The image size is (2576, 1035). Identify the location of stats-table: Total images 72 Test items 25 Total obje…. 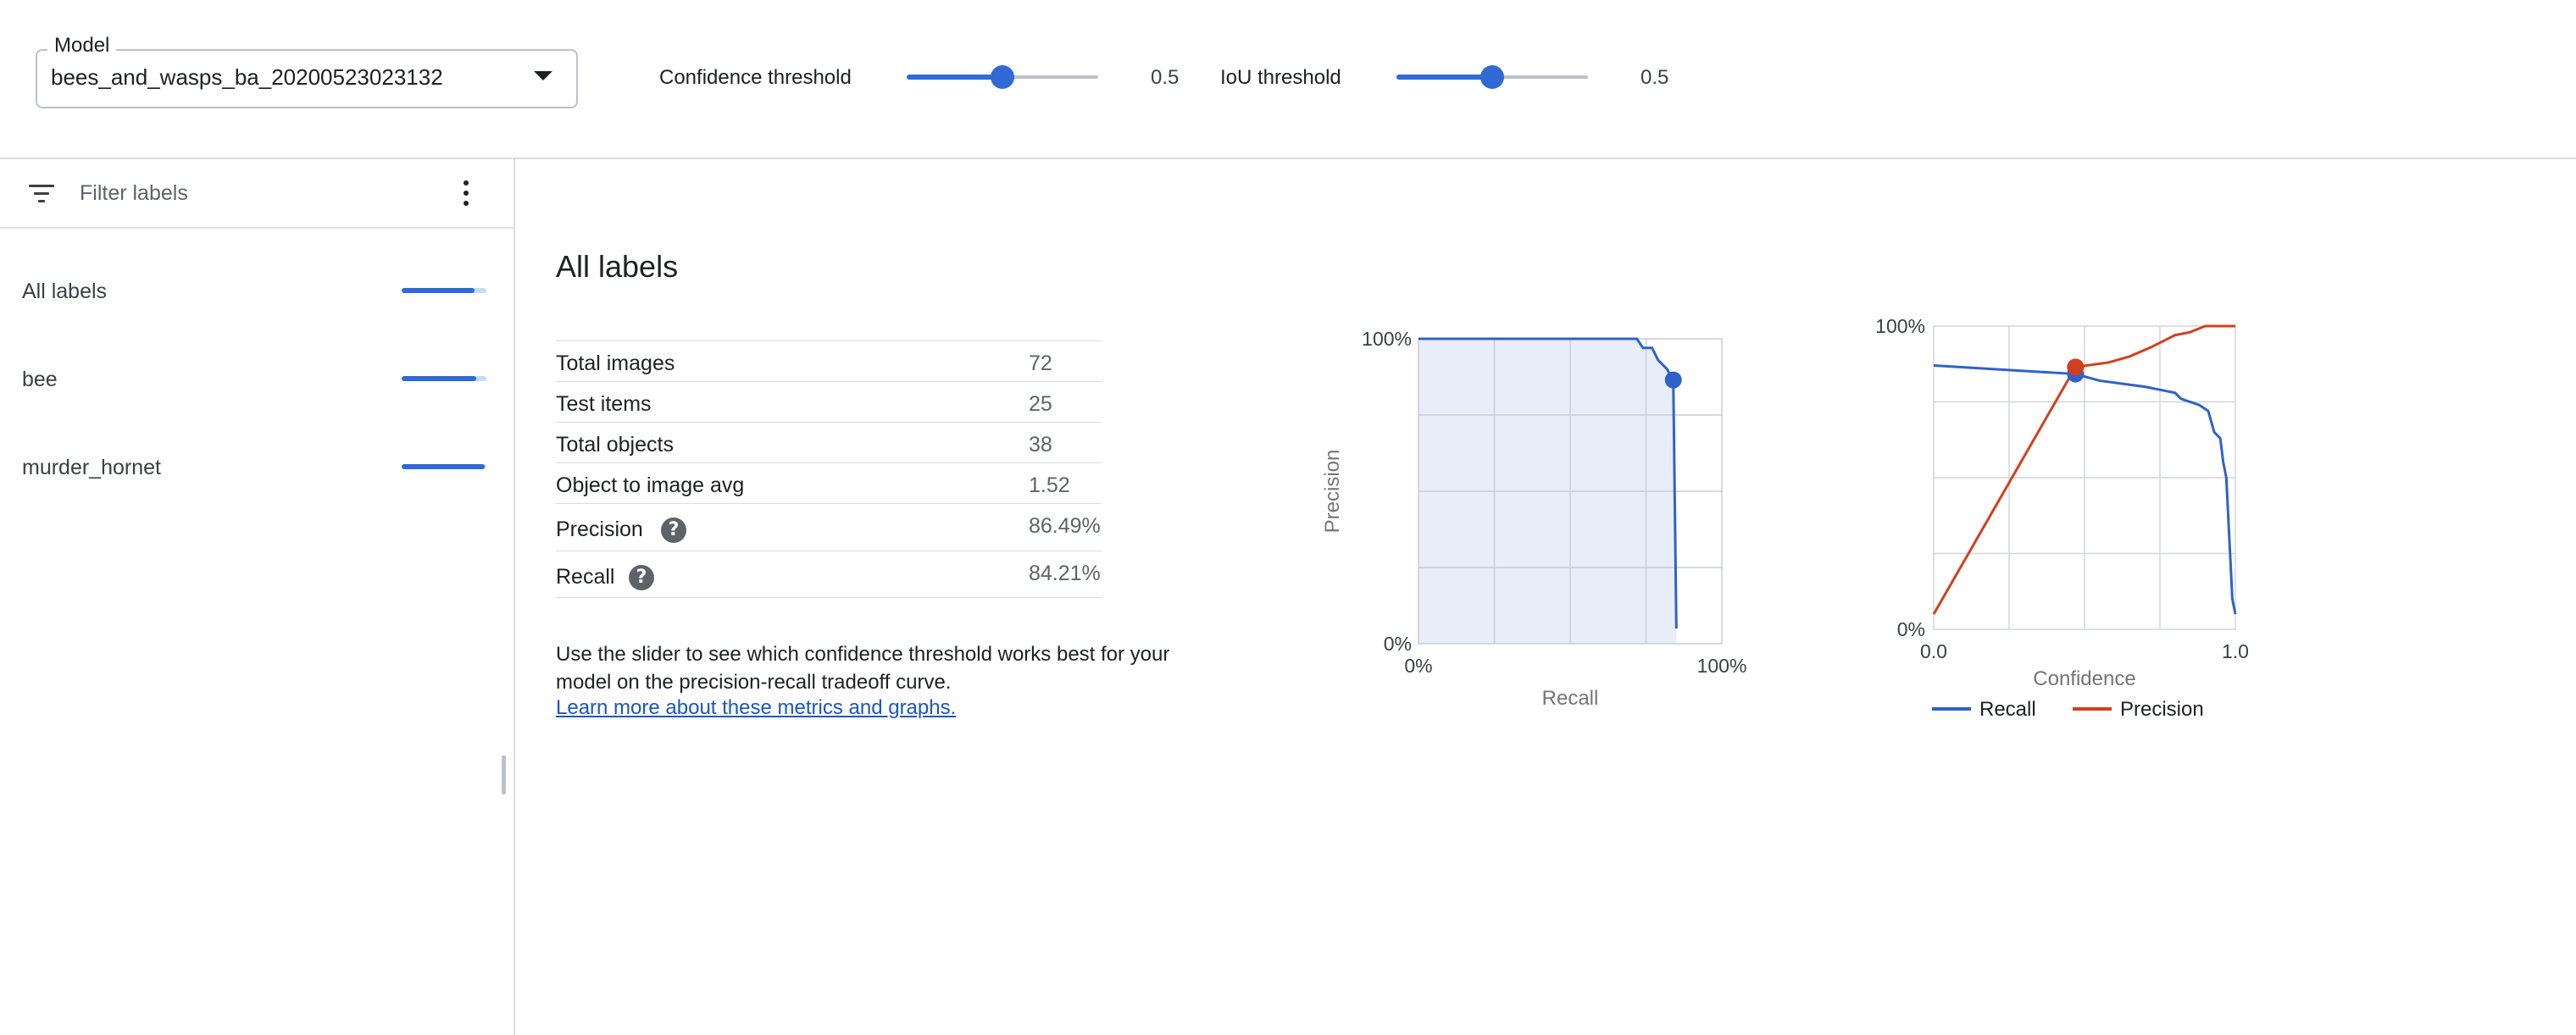
(829, 469).